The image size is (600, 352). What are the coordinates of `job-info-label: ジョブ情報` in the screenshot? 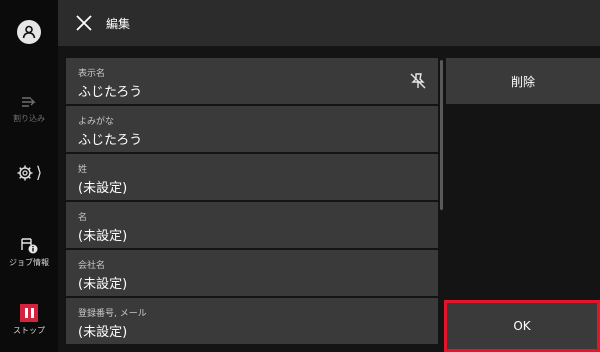 It's located at (29, 262).